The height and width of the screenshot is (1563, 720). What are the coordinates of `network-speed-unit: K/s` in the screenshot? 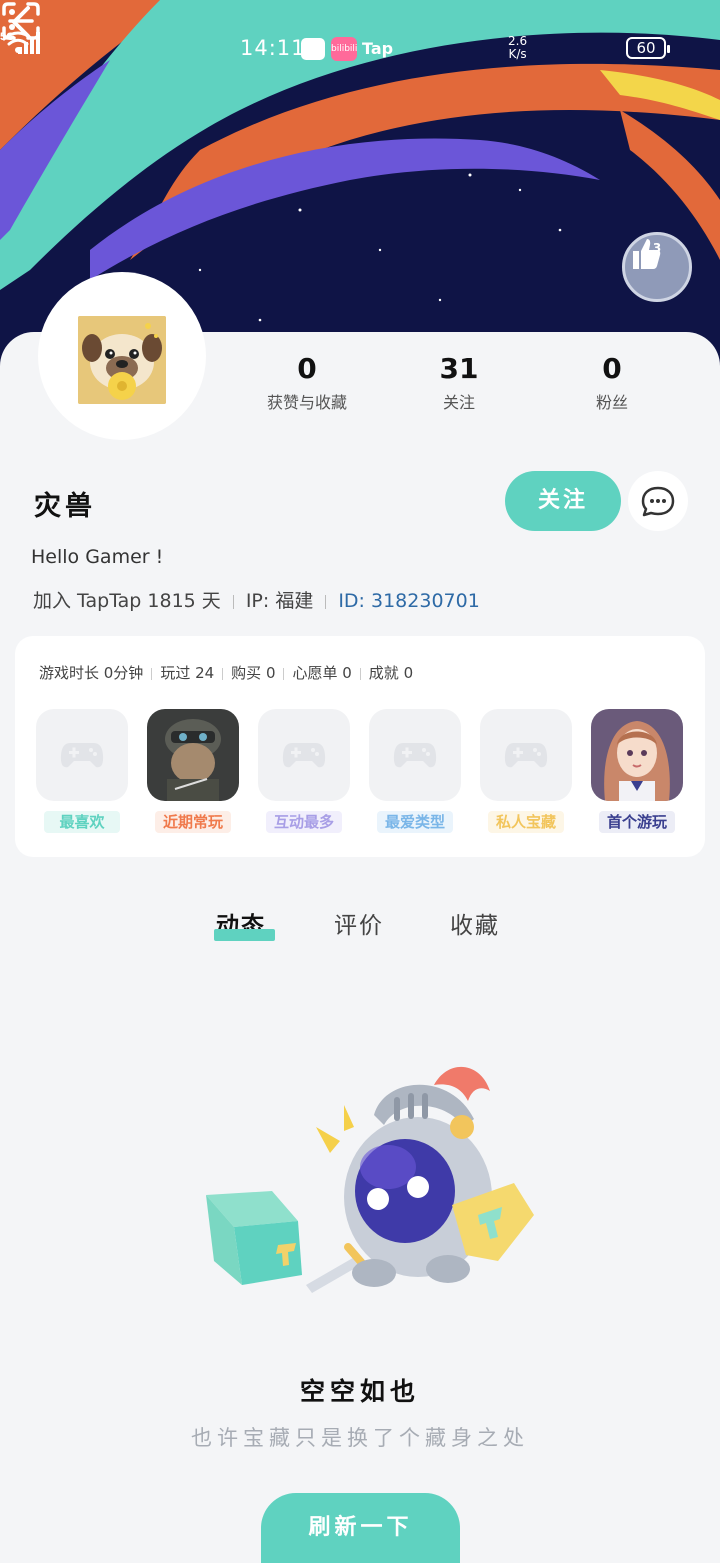 It's located at (517, 54).